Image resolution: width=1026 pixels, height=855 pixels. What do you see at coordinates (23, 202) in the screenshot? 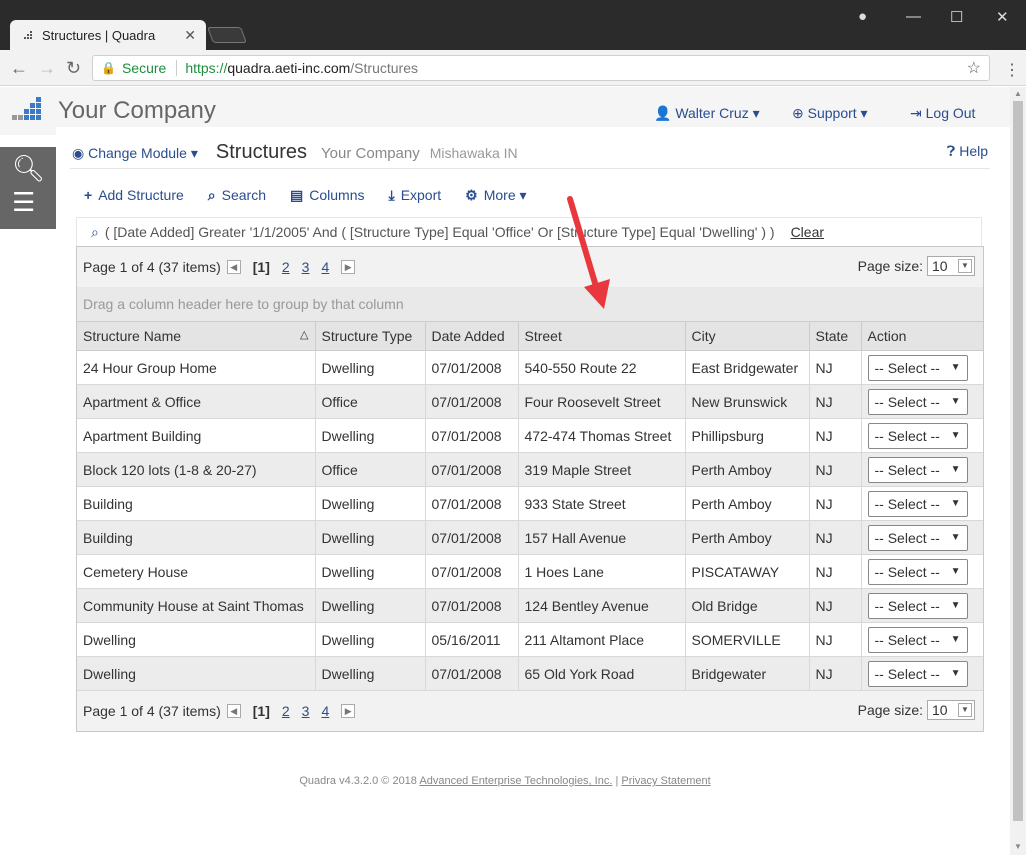
I see `list-icon: ☰` at bounding box center [23, 202].